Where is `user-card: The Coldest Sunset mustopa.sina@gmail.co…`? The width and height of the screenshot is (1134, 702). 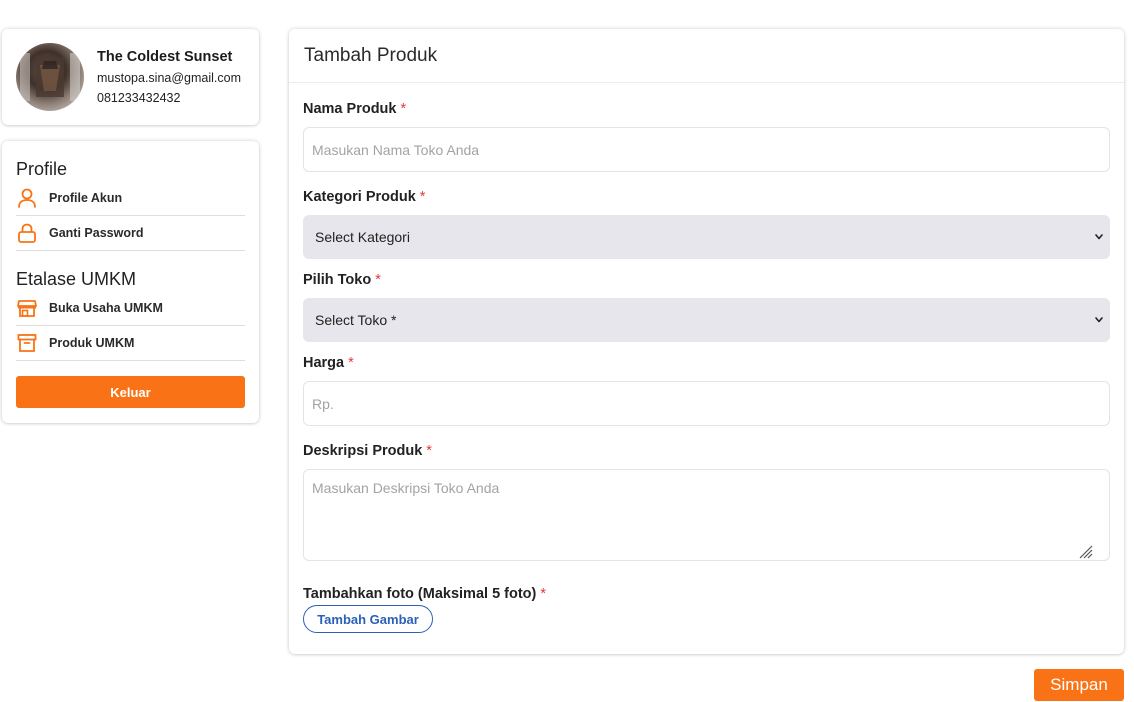
user-card: The Coldest Sunset mustopa.sina@gmail.co… is located at coordinates (130, 77).